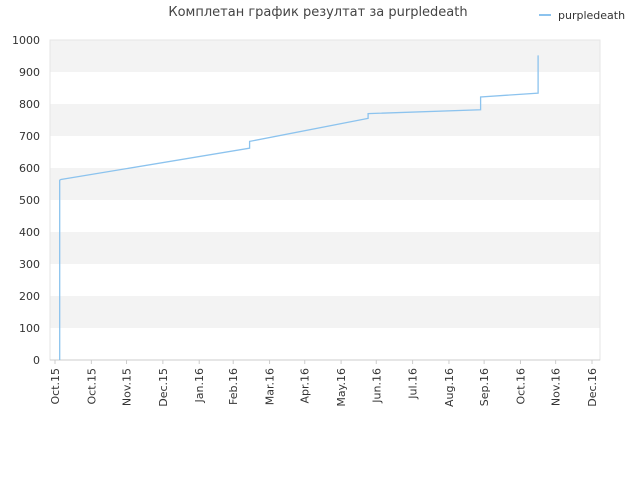  Describe the element at coordinates (270, 386) in the screenshot. I see `x-tick-label: Mar.16` at that location.